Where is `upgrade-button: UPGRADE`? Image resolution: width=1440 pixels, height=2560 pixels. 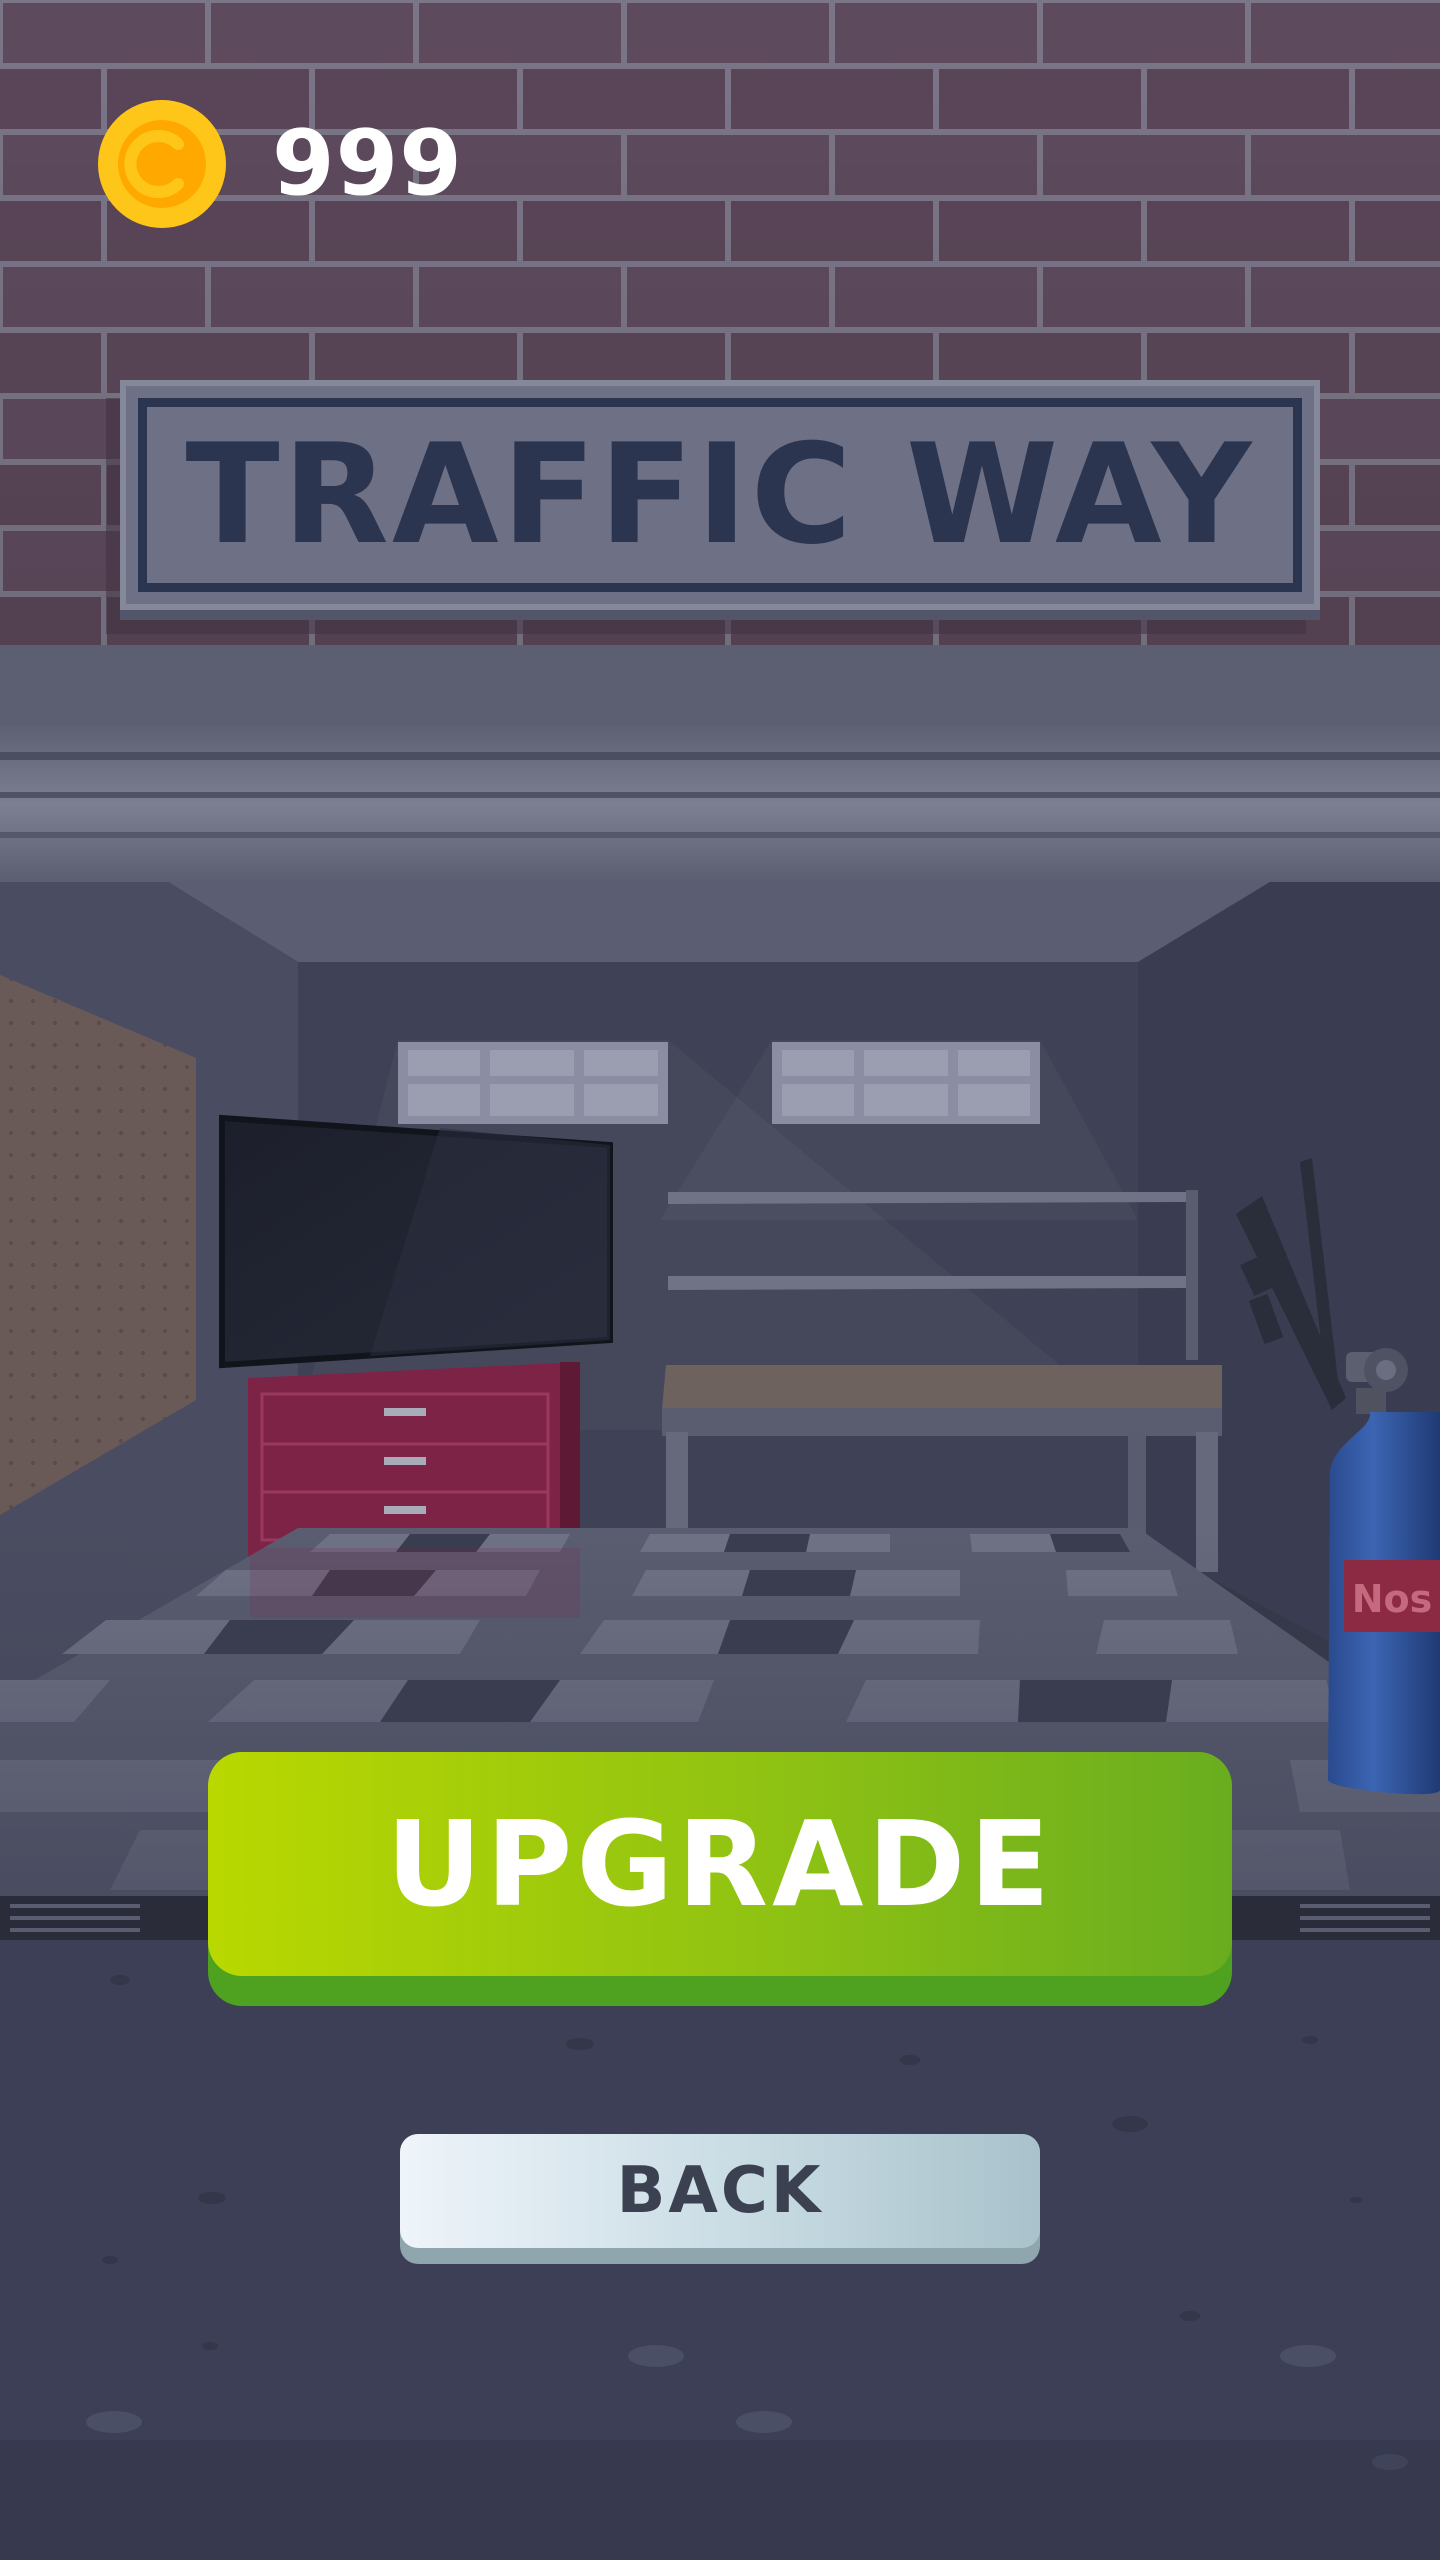 upgrade-button: UPGRADE is located at coordinates (720, 1879).